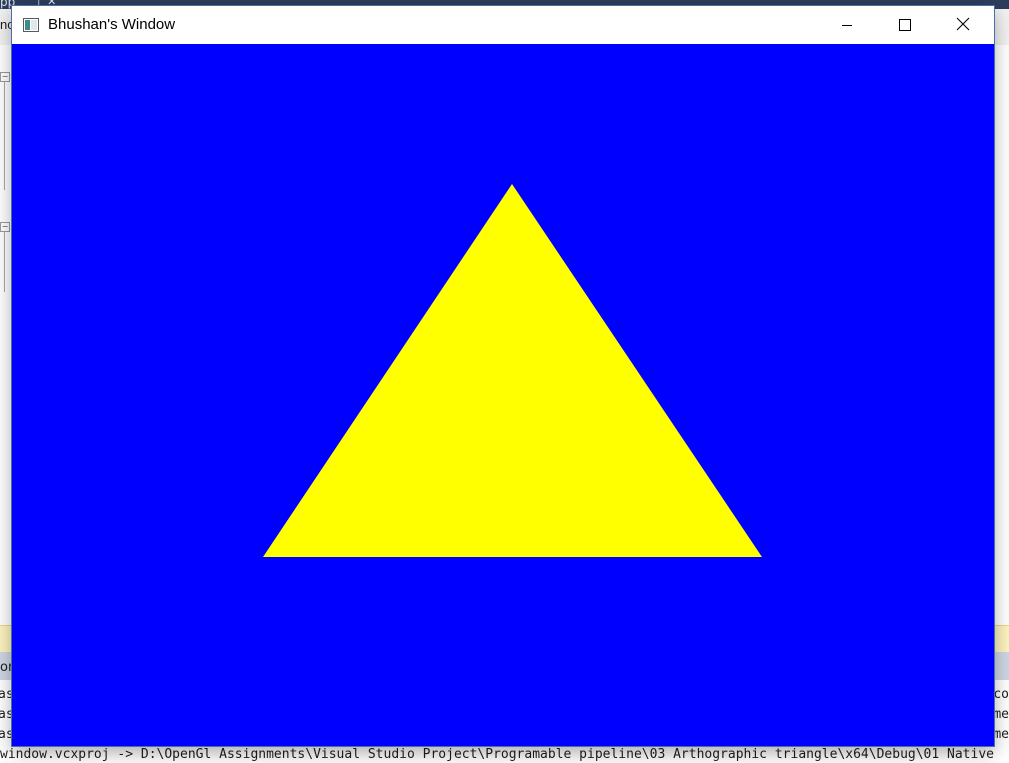  What do you see at coordinates (503, 25) in the screenshot?
I see `window-title-bar: Bhushan's Window` at bounding box center [503, 25].